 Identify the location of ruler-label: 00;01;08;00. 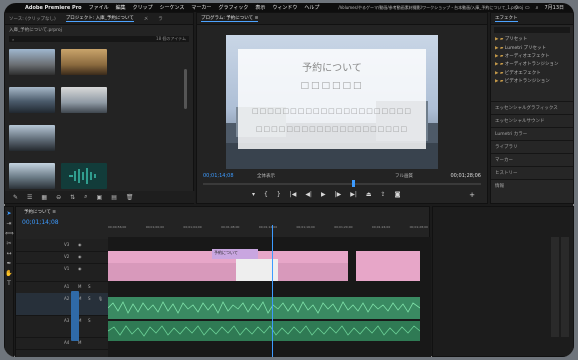
(230, 227).